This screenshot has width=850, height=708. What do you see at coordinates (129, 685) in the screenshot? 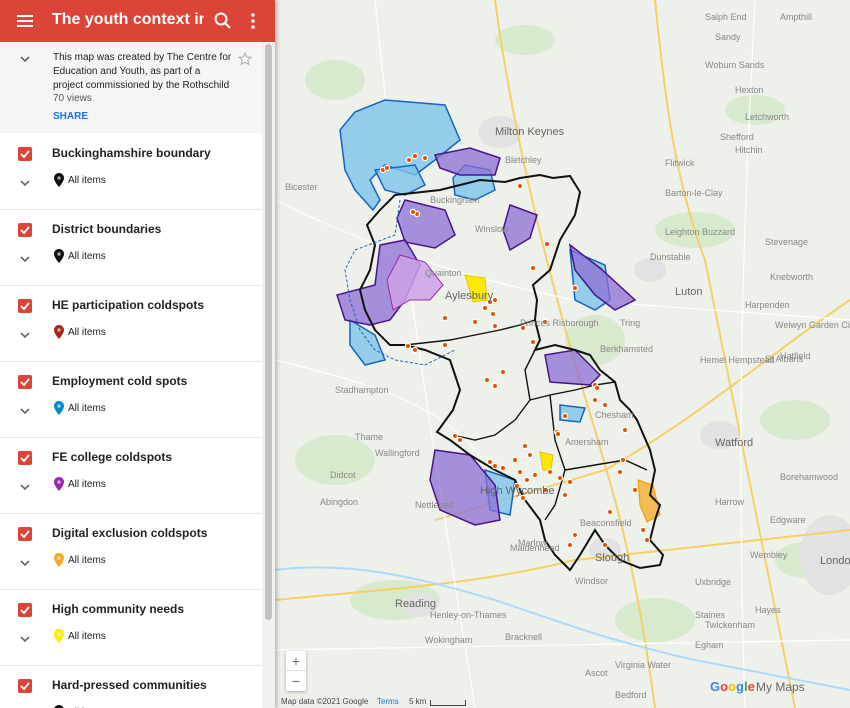
I see `layer-name: Hard-pressed communities` at bounding box center [129, 685].